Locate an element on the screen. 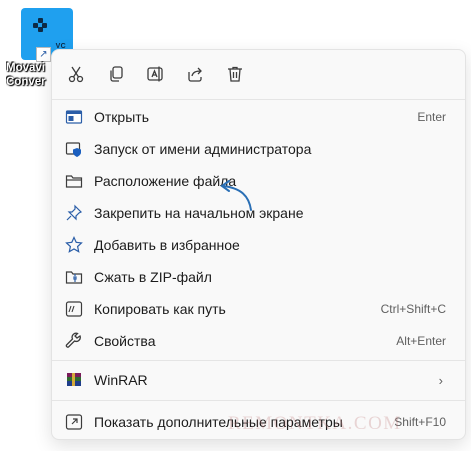  rename-button is located at coordinates (155, 74).